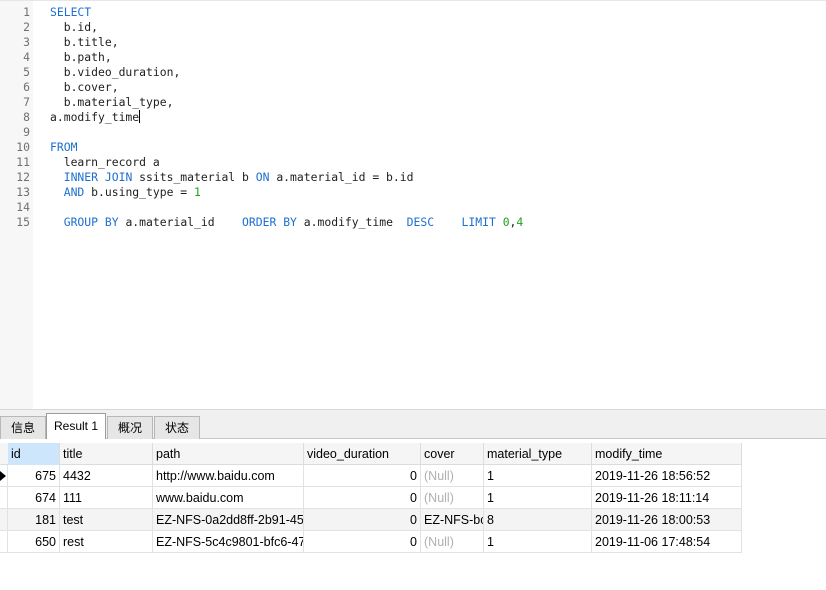 The image size is (826, 590). I want to click on code-line: 14, so click(413, 207).